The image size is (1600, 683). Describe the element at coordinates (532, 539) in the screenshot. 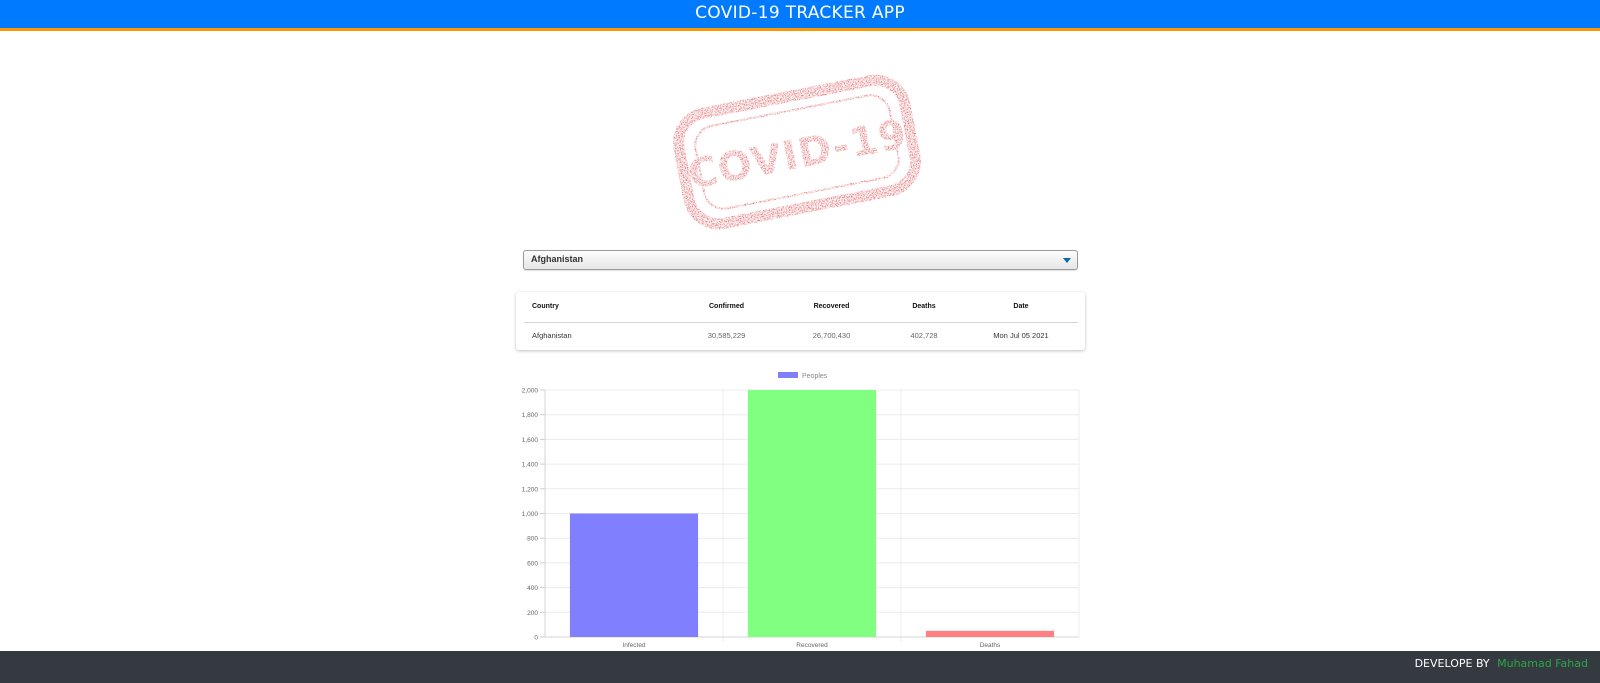

I see `y-tick-label: 800` at that location.